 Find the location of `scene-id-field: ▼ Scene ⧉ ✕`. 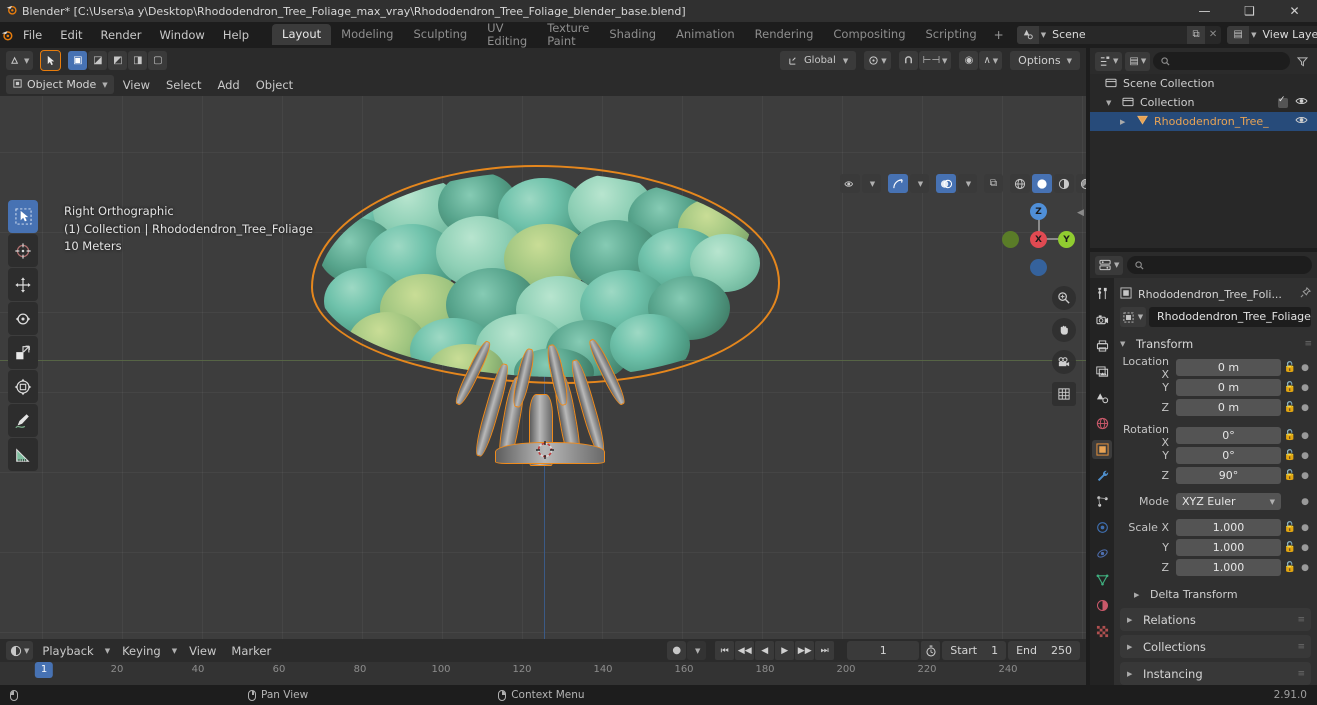

scene-id-field: ▼ Scene ⧉ ✕ is located at coordinates (1119, 34).